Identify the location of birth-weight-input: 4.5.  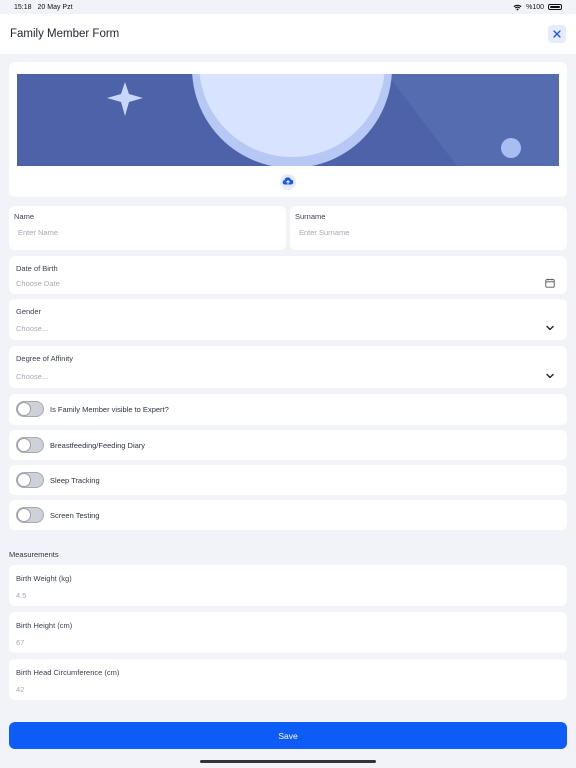
(21, 595).